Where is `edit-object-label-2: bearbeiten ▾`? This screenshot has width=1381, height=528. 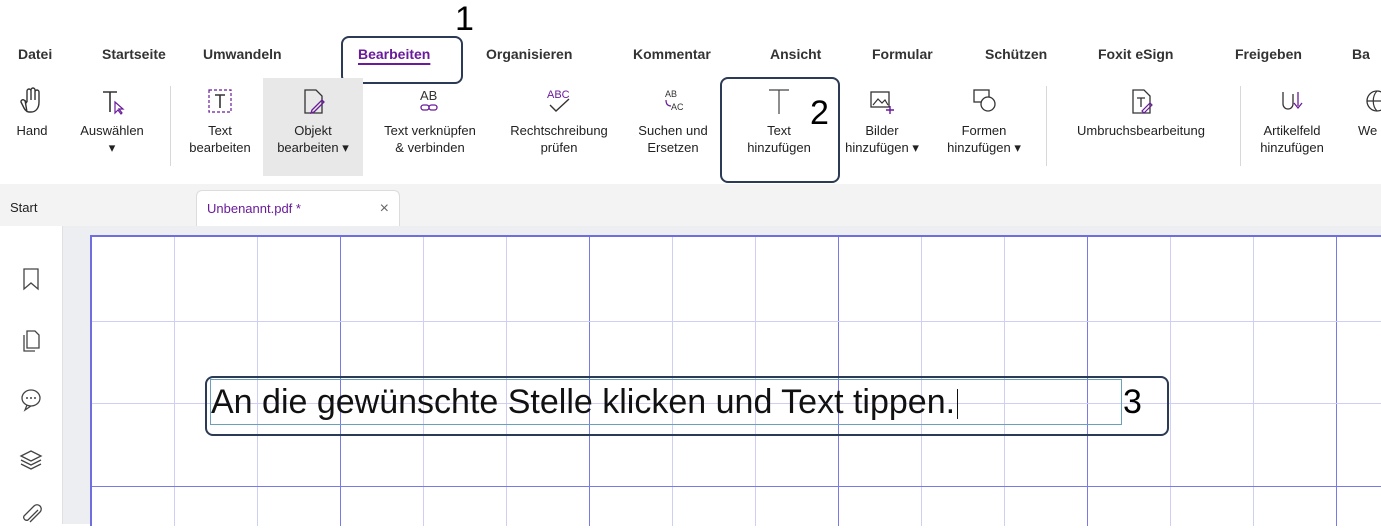 edit-object-label-2: bearbeiten ▾ is located at coordinates (313, 147).